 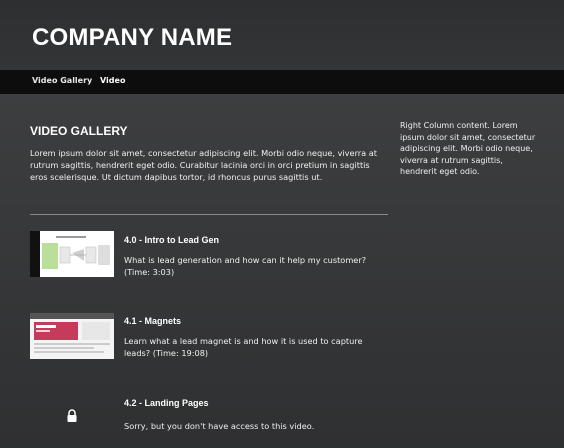 I want to click on video-thumbnail-intro-lead-gen, so click(x=72, y=254).